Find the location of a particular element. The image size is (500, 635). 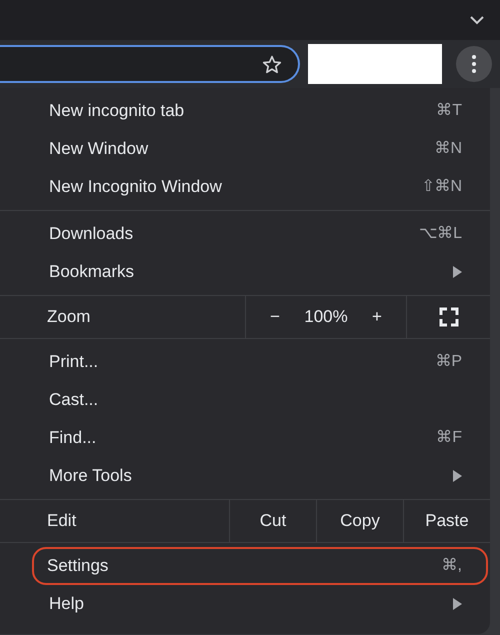

edit-action-button: Copy is located at coordinates (359, 521).